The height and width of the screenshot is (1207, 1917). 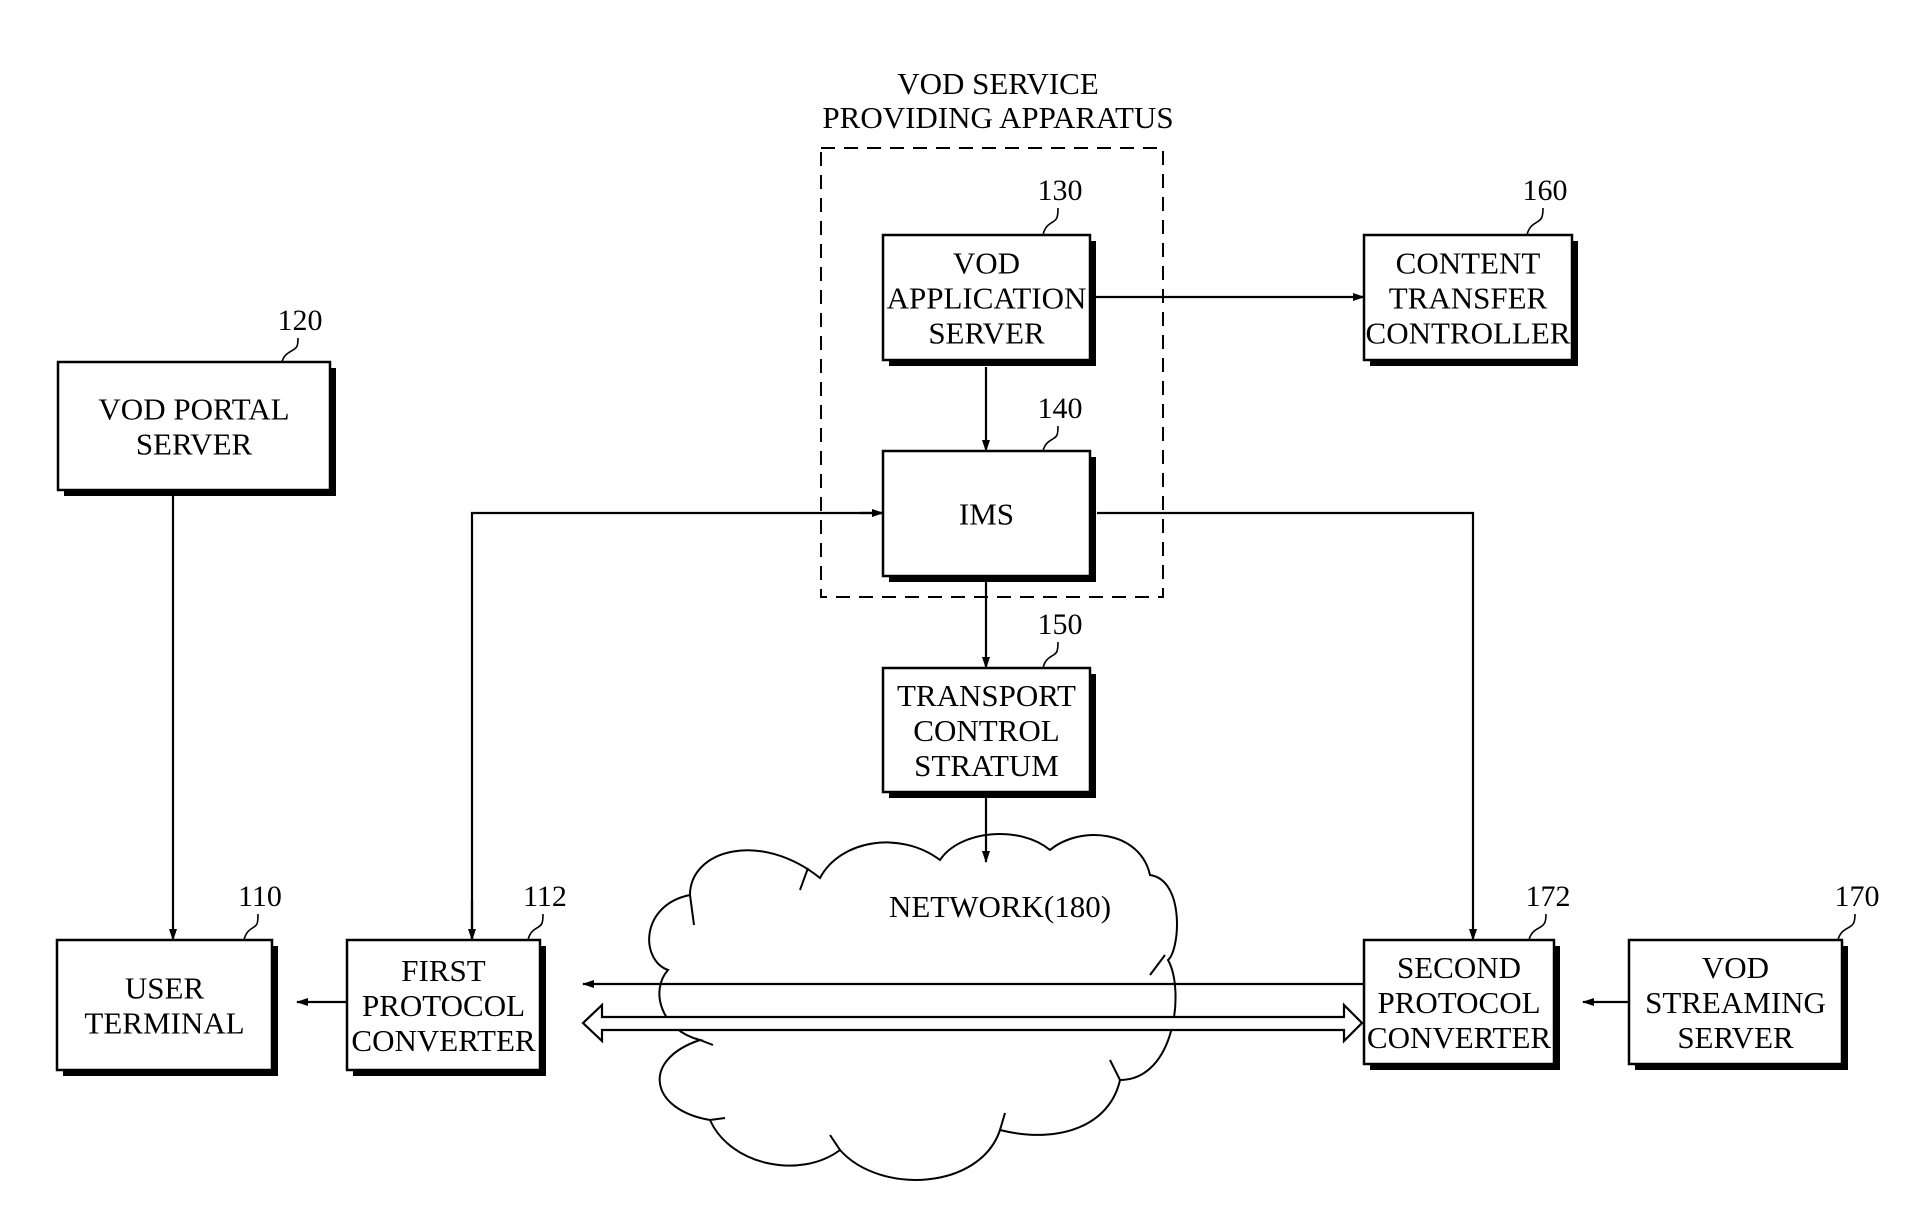 I want to click on box-label-line: APPLICATION, so click(x=987, y=298).